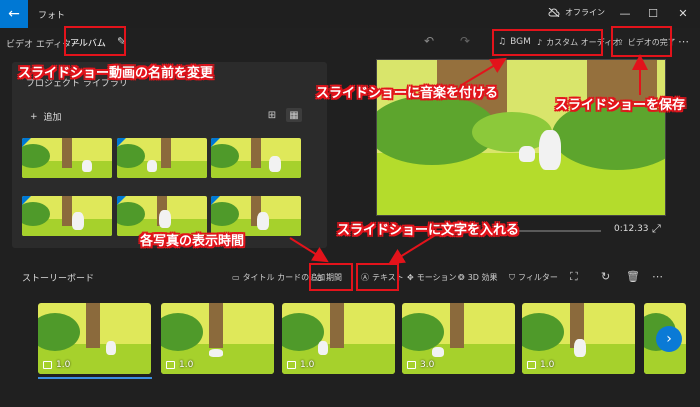  What do you see at coordinates (458, 338) in the screenshot?
I see `storyboard-card: 3.0` at bounding box center [458, 338].